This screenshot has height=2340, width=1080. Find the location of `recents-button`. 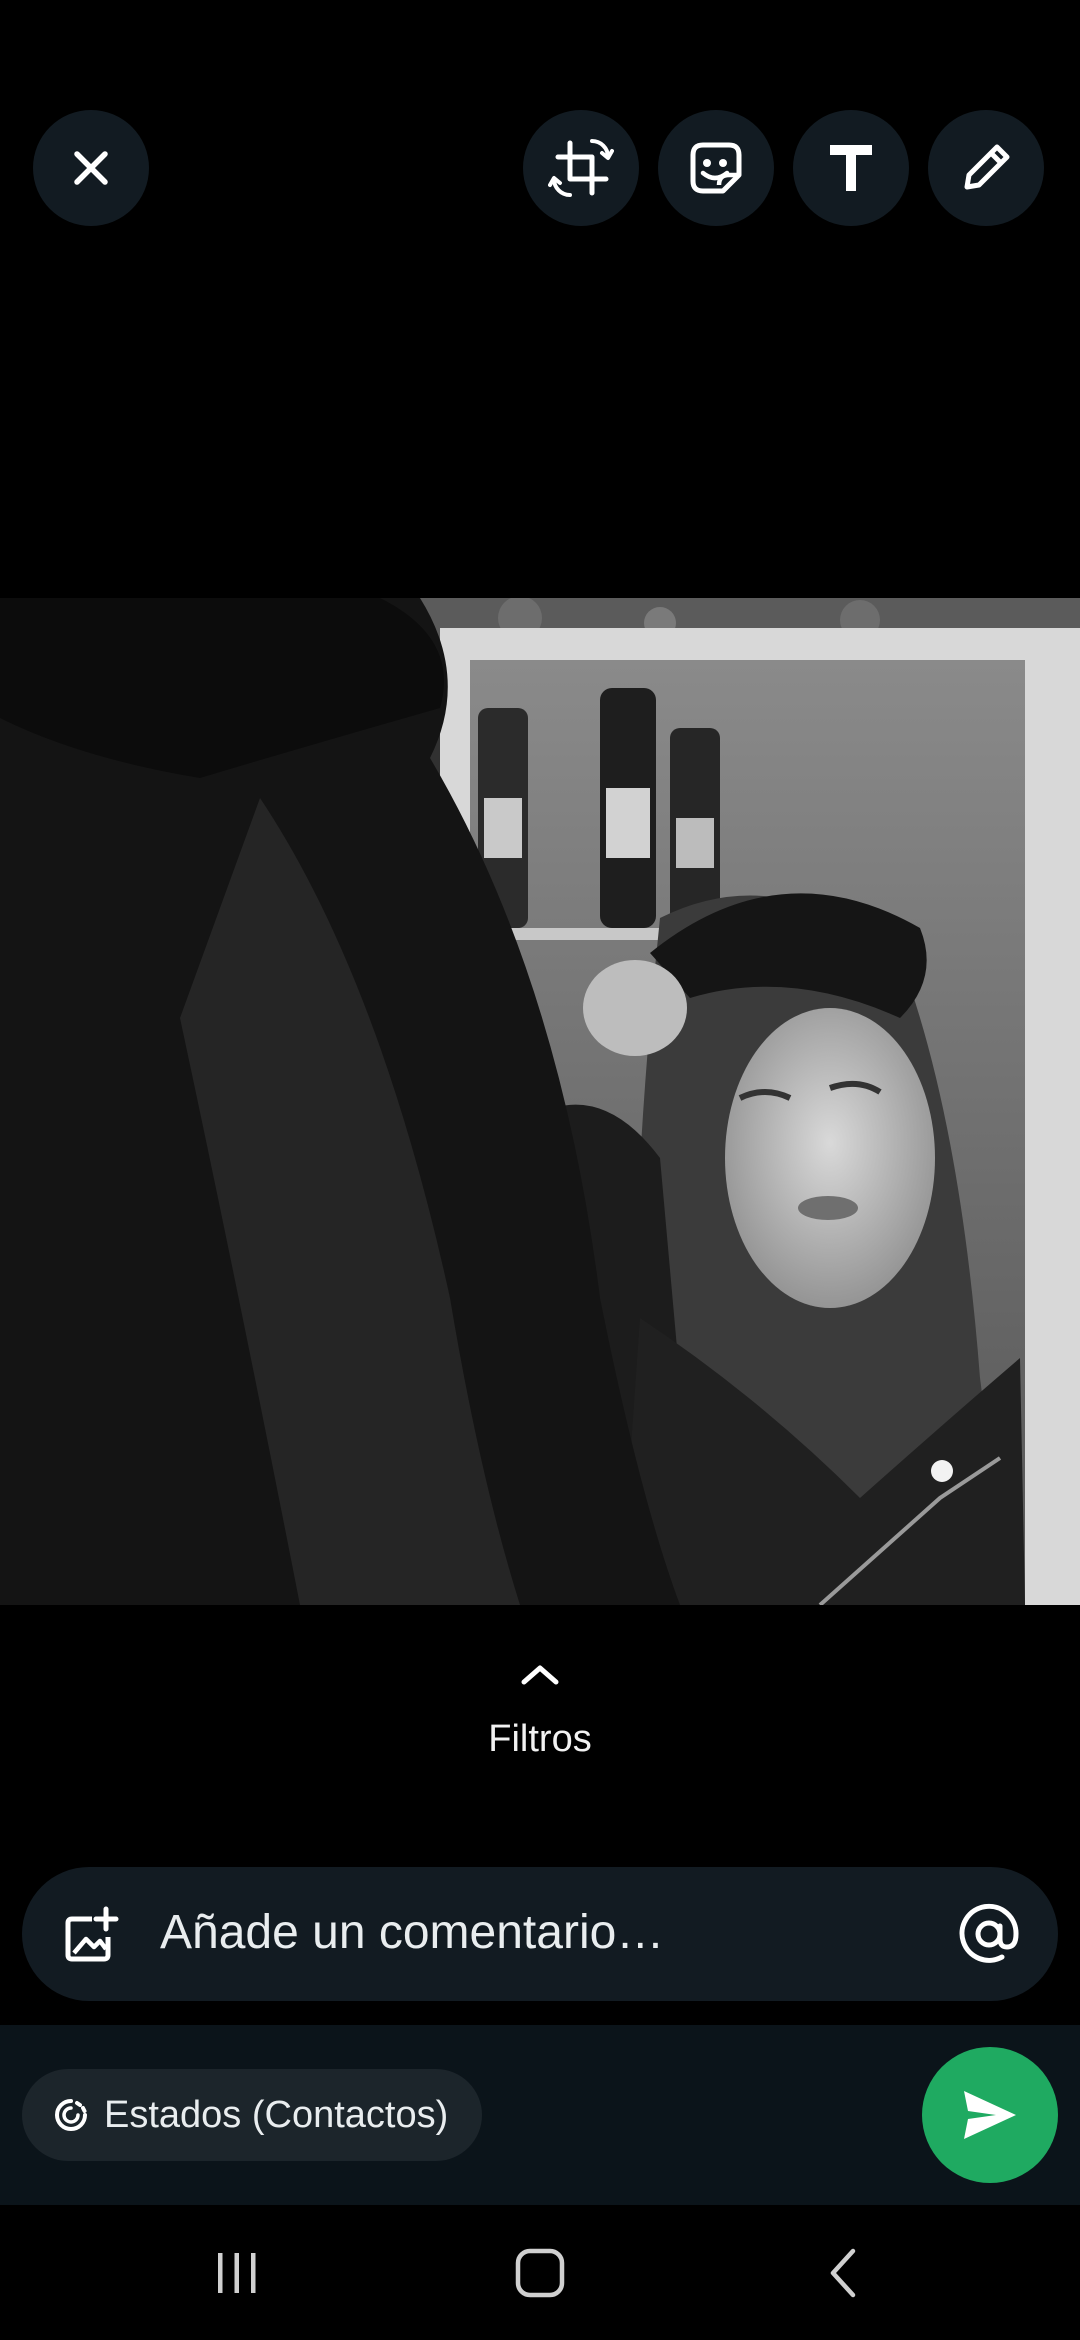

recents-button is located at coordinates (237, 2272).